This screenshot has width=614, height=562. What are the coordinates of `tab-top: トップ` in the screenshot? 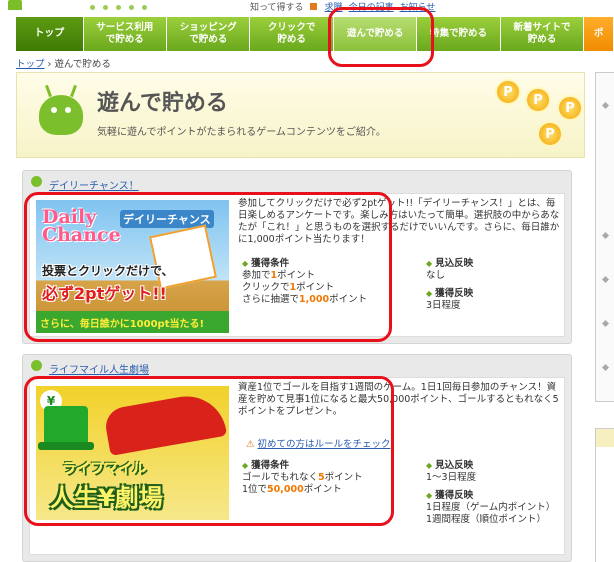 It's located at (50, 34).